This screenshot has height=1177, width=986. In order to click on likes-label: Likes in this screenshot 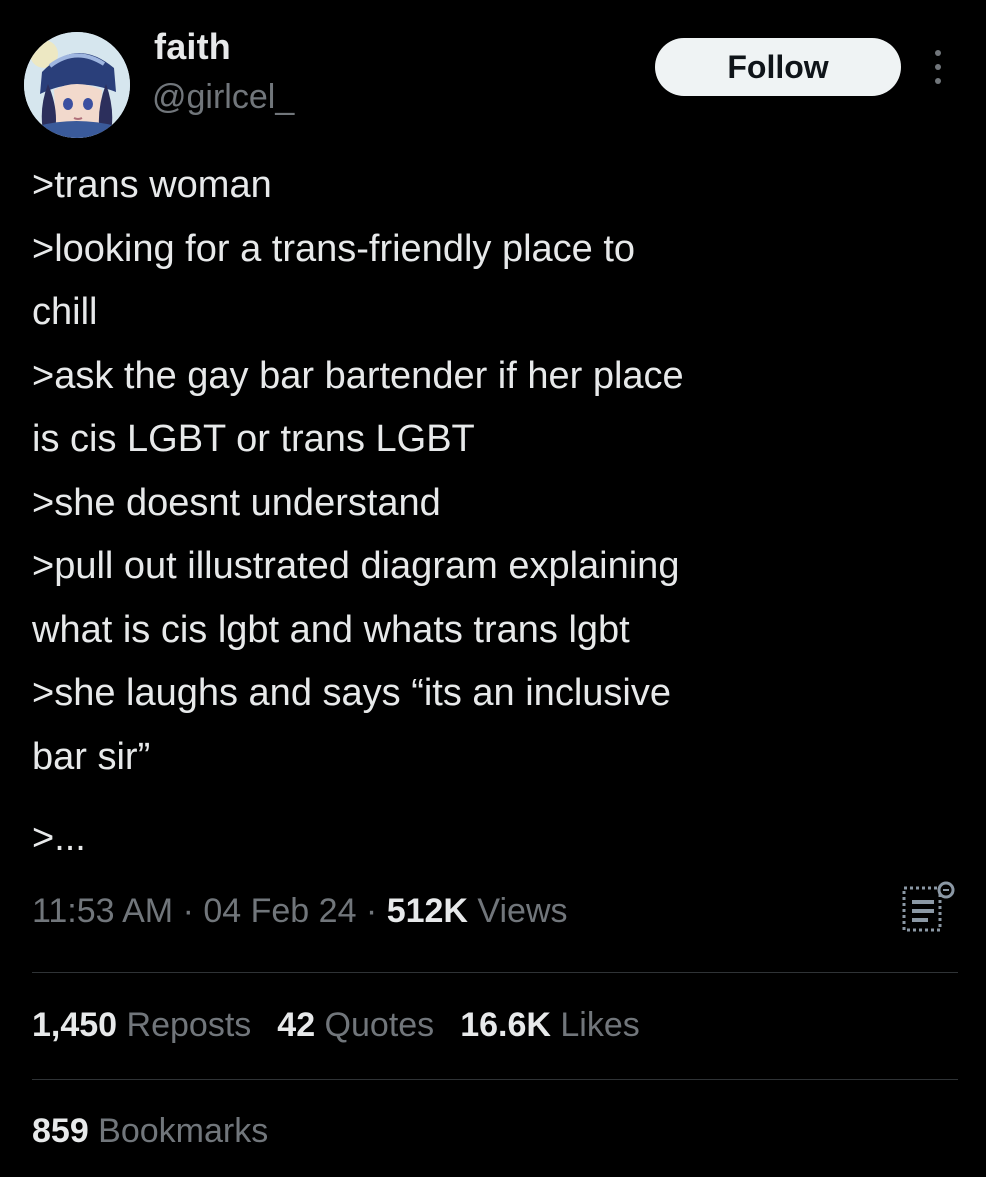, I will do `click(595, 1025)`.